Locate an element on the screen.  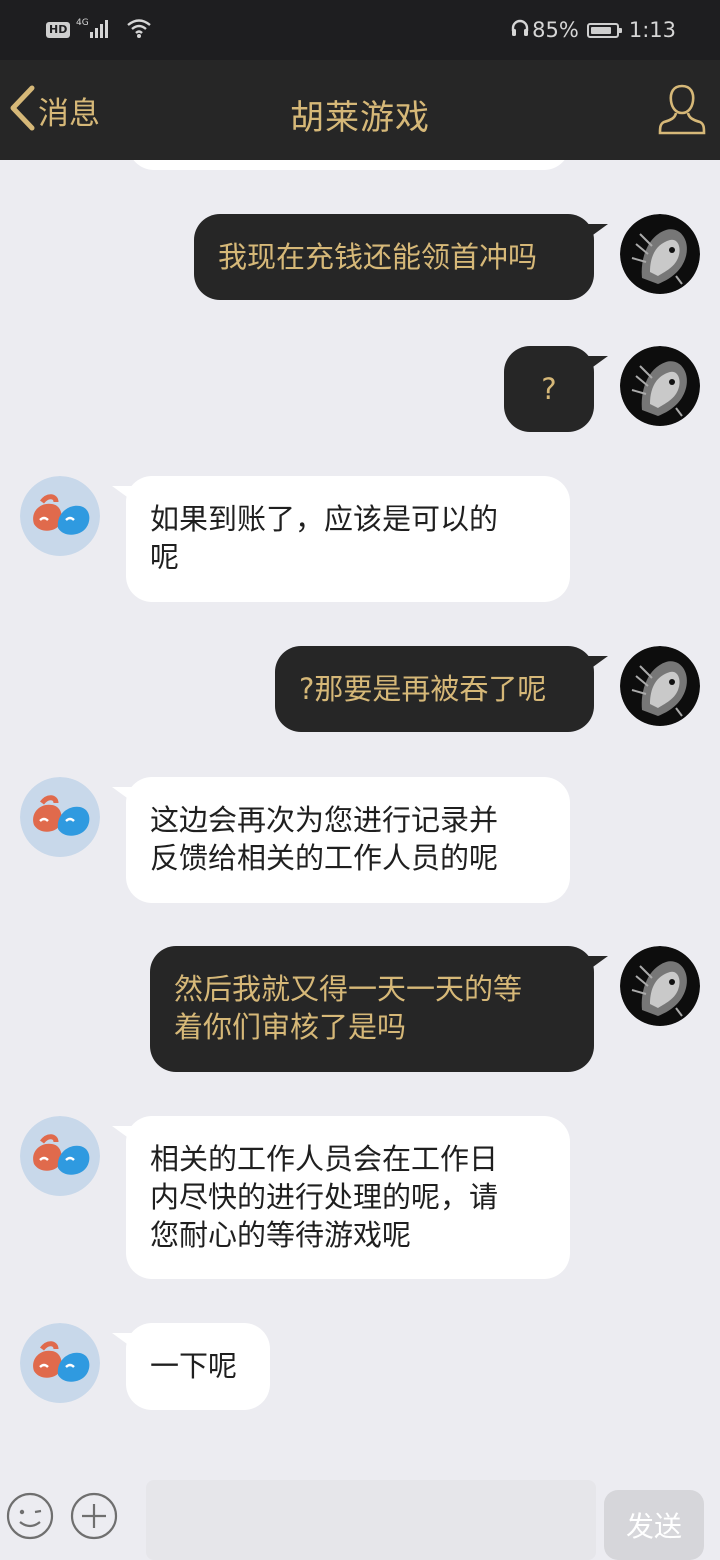
status-left: HD 4G is located at coordinates (99, 30).